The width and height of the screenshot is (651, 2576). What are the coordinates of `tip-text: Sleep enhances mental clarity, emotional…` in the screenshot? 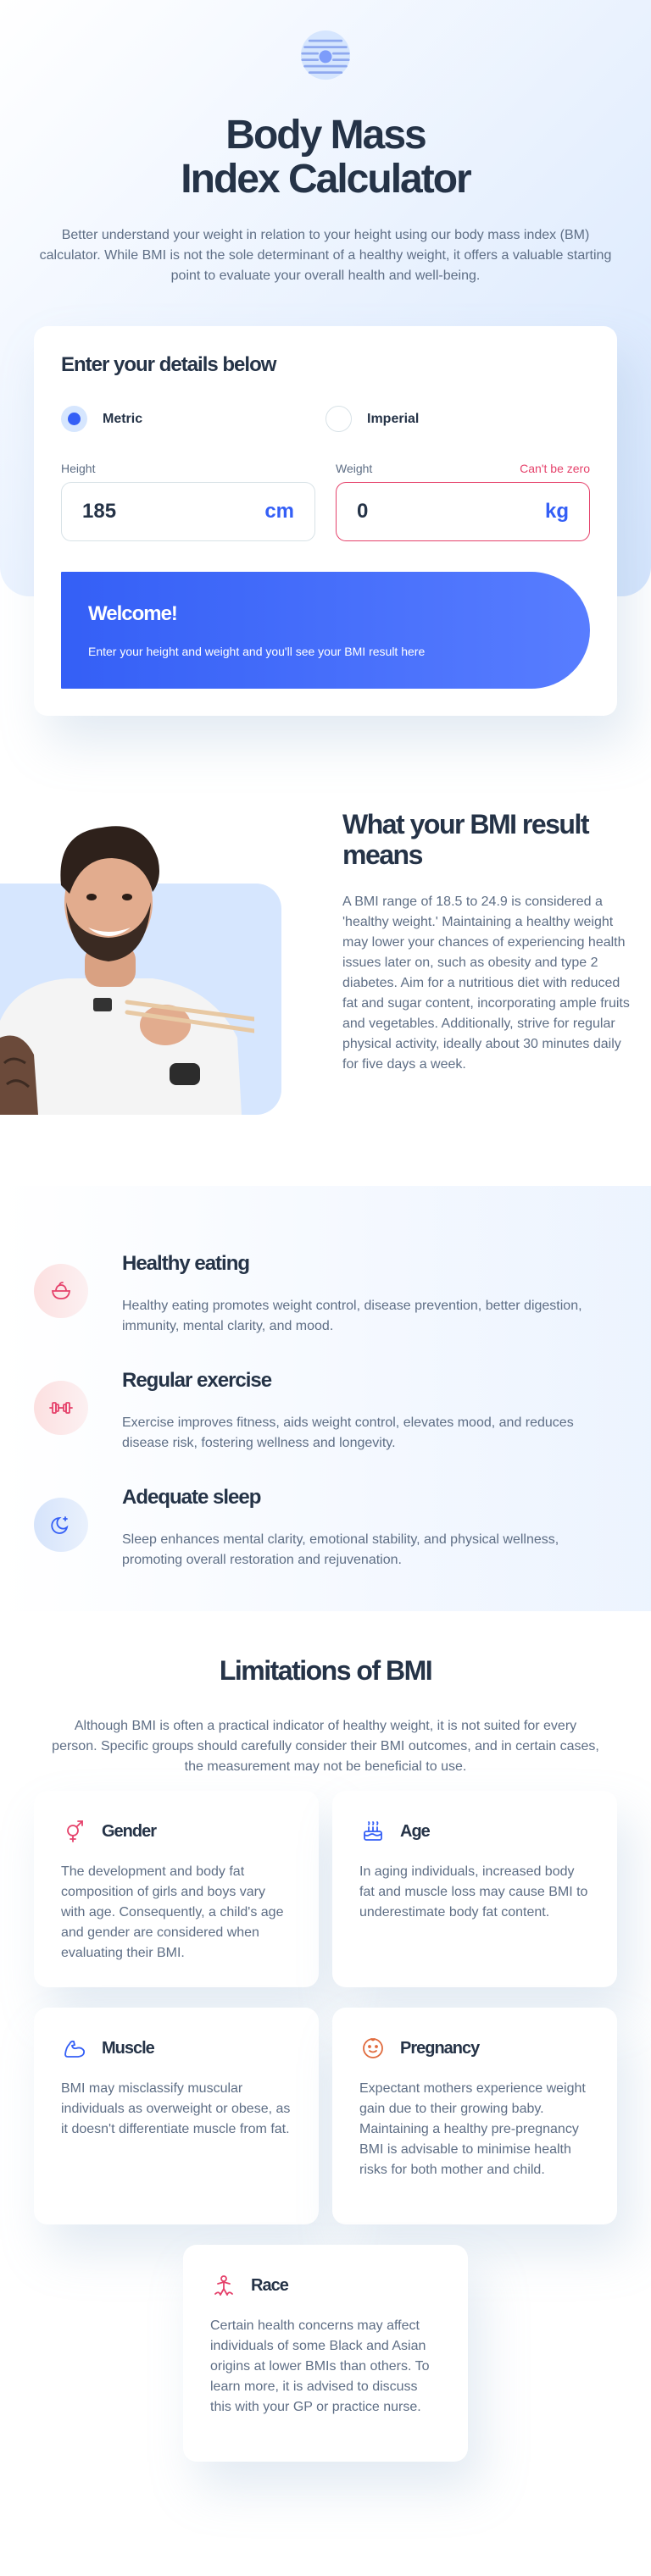 It's located at (340, 1549).